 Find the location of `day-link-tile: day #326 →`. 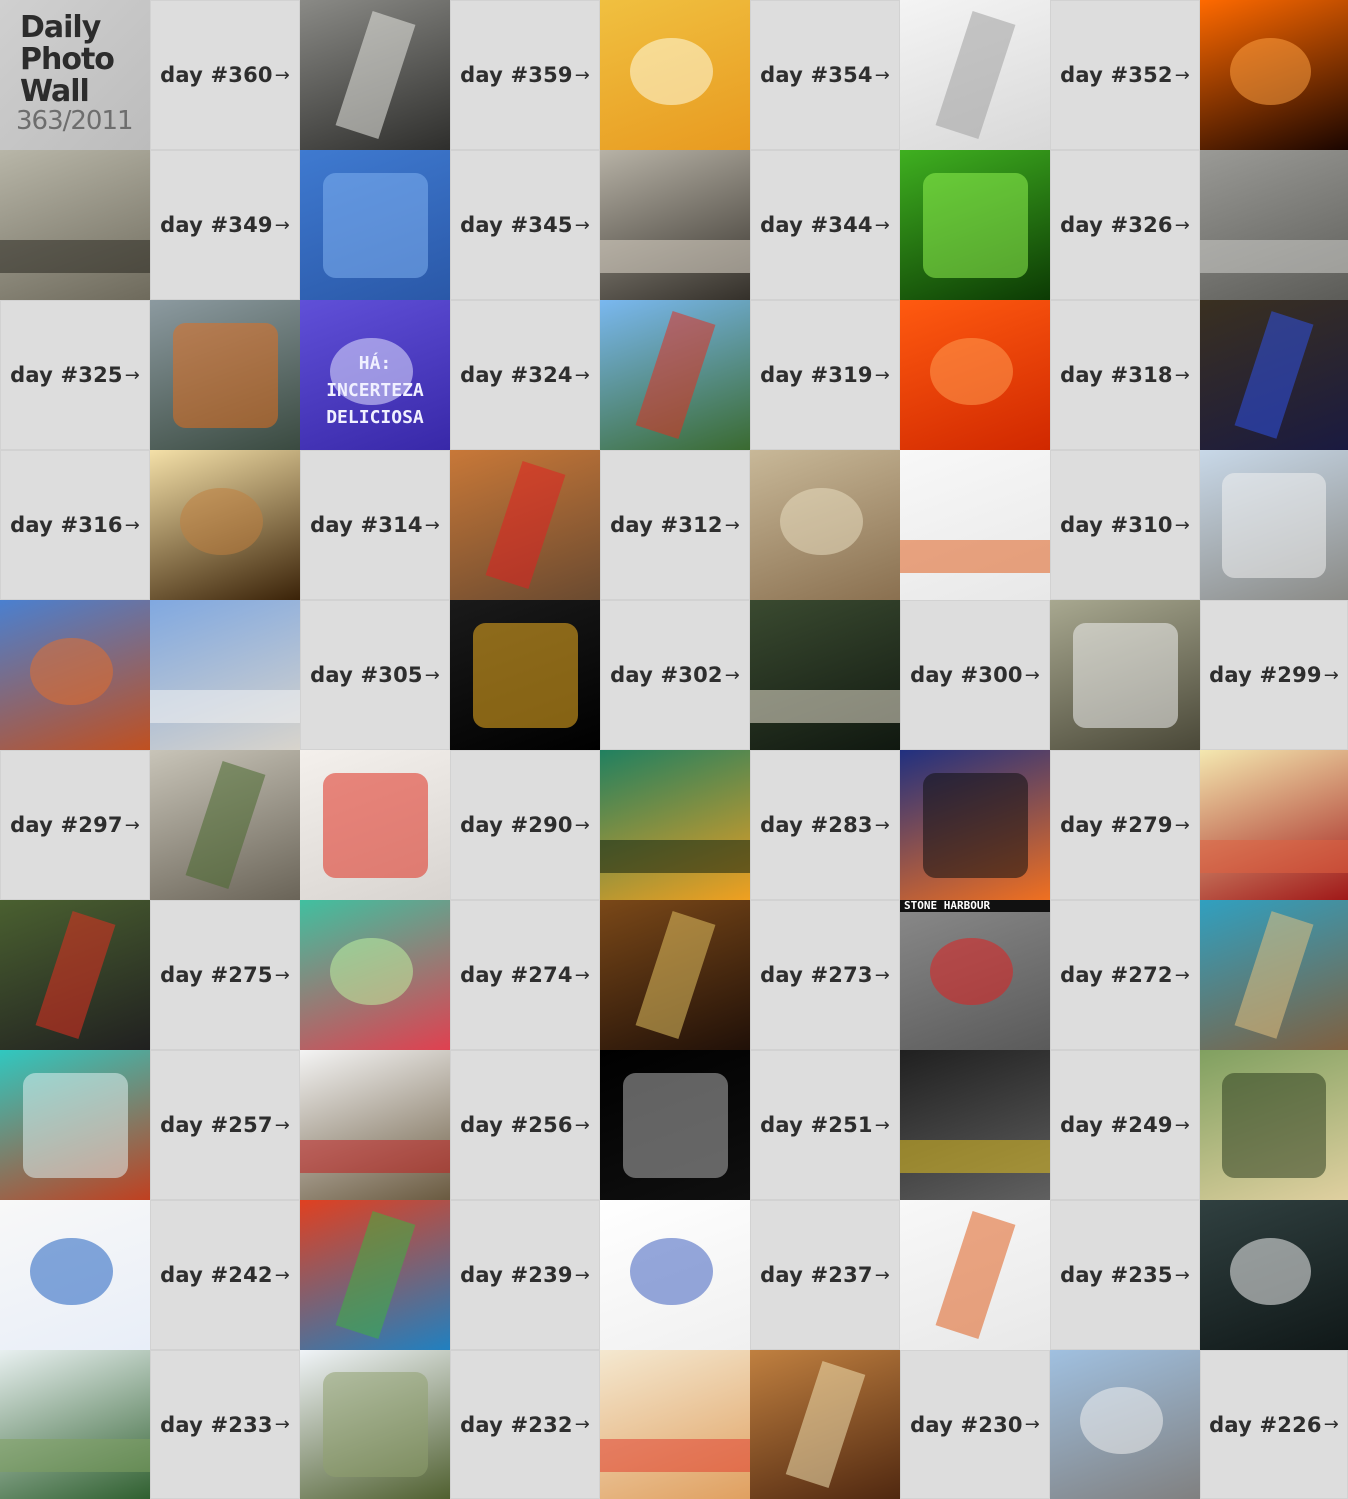

day-link-tile: day #326 → is located at coordinates (1125, 225).